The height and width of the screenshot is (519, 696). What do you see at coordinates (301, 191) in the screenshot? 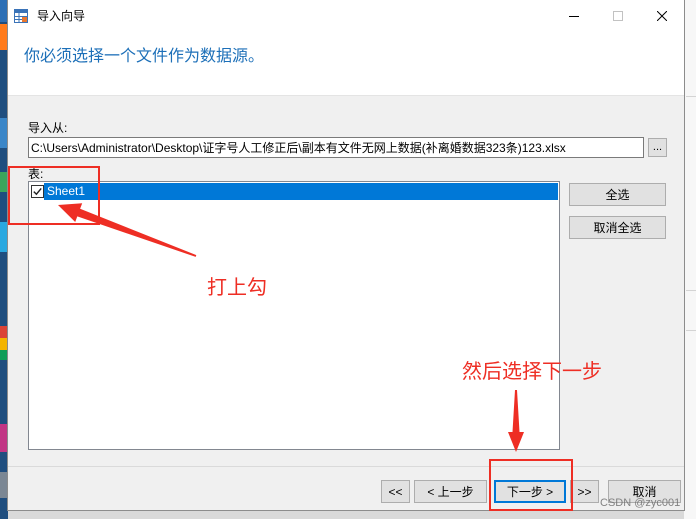
I see `table-row-highlight: Sheet1` at bounding box center [301, 191].